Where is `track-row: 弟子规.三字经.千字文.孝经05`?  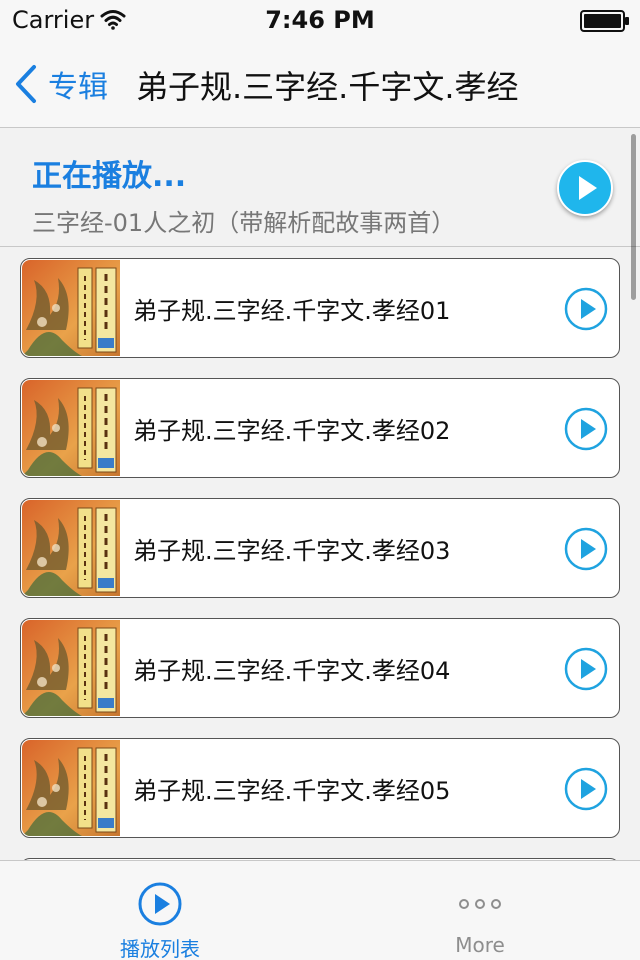
track-row: 弟子规.三字经.千字文.孝经05 is located at coordinates (320, 788).